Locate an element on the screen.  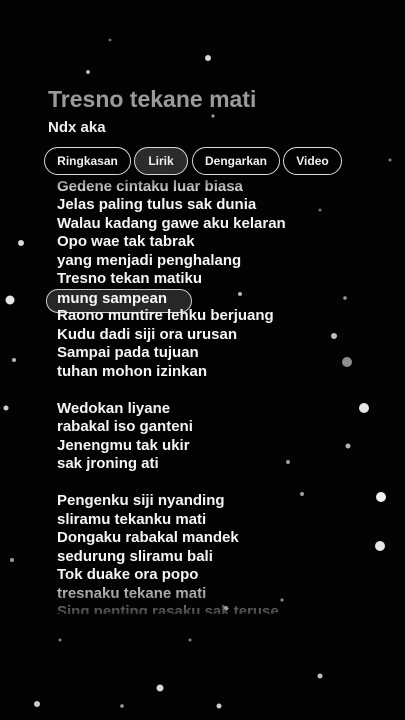
current-lyric-line: mung sampean is located at coordinates (112, 298).